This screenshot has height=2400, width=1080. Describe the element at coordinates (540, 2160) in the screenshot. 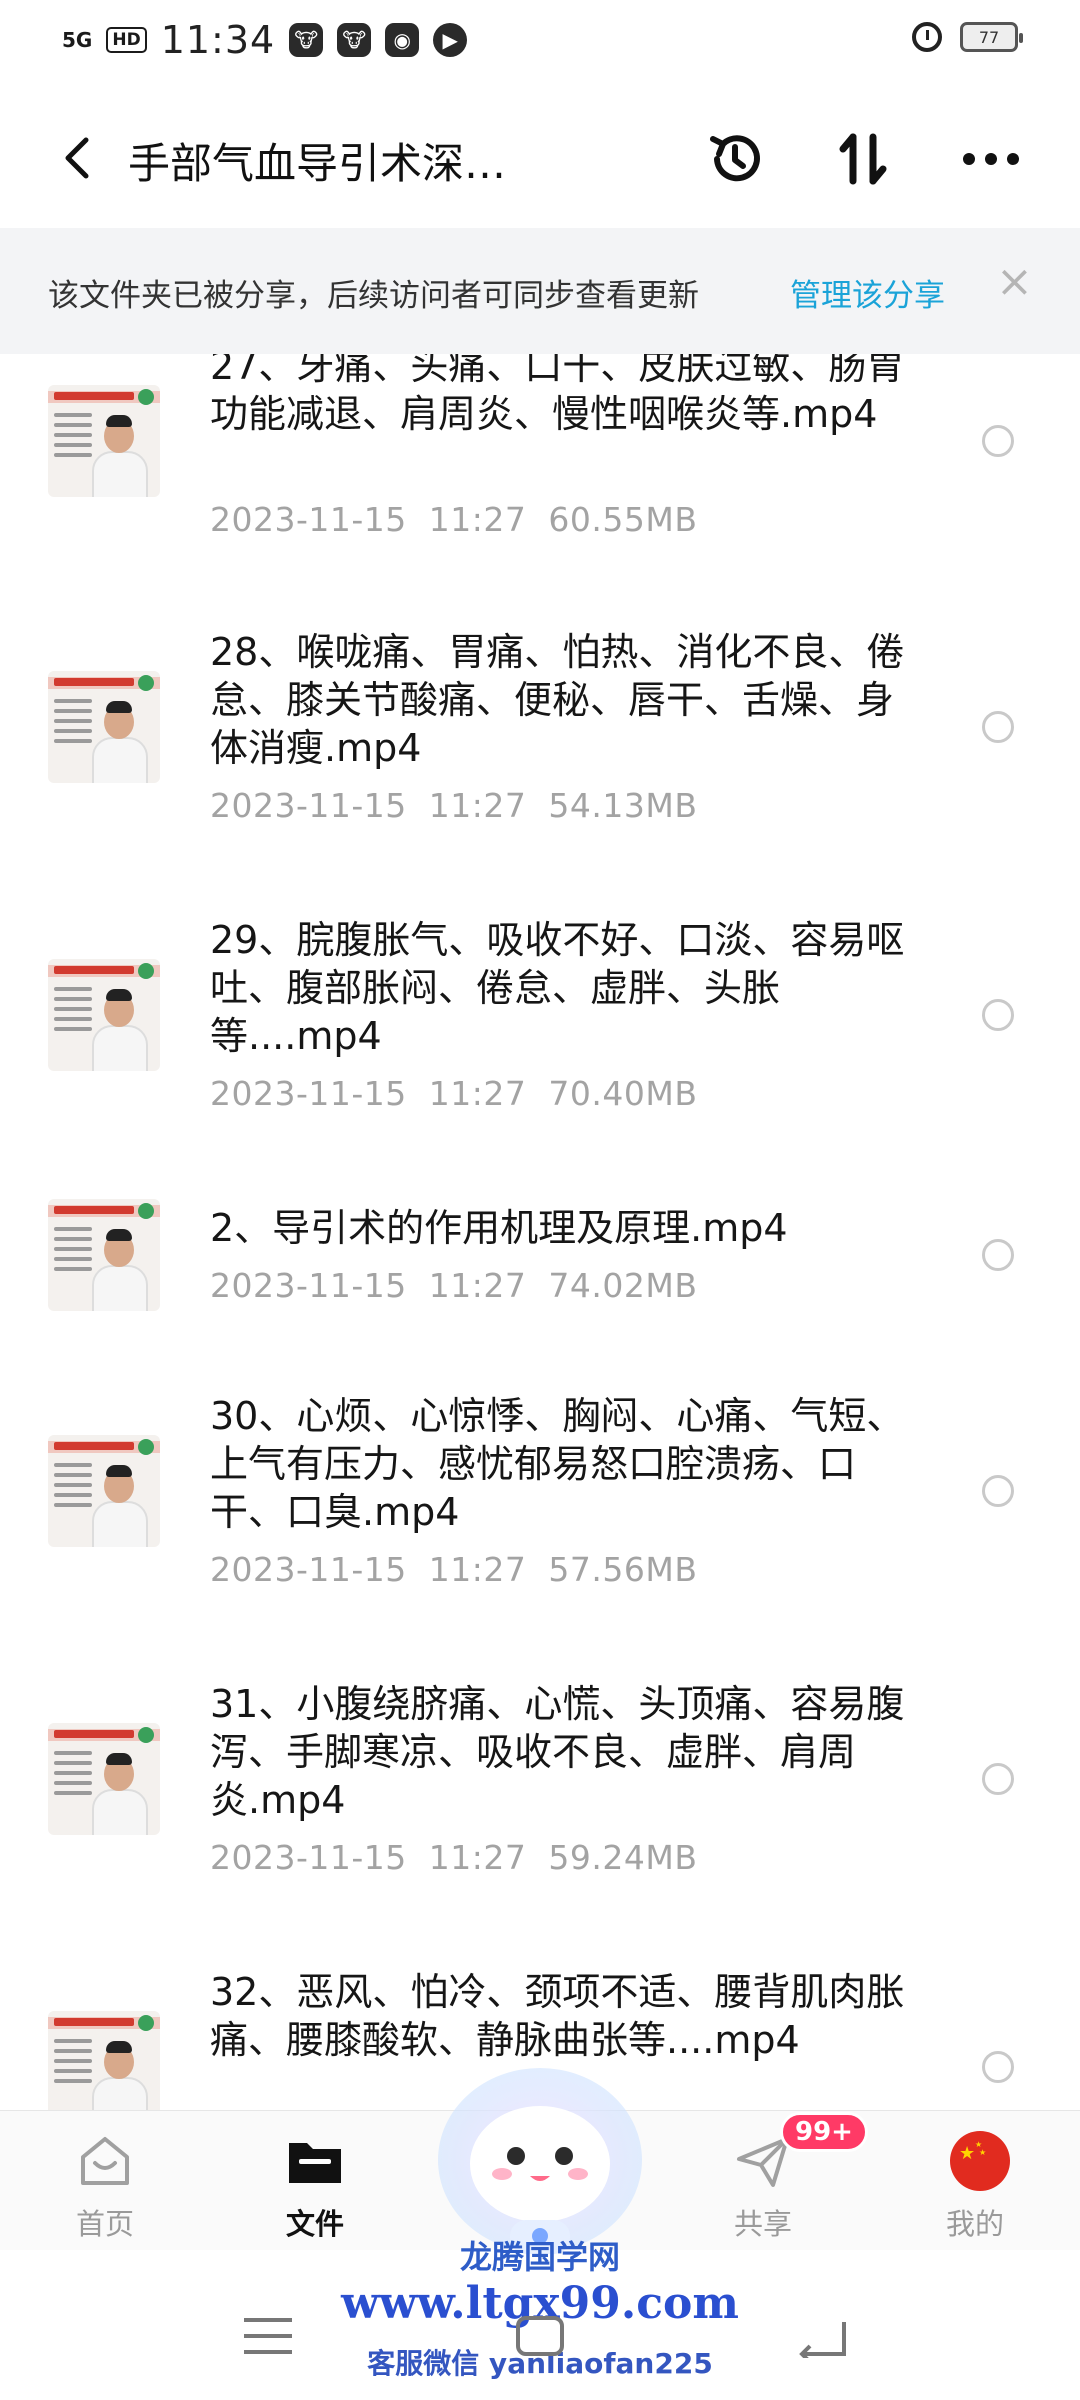

I see `mascot-icon` at that location.